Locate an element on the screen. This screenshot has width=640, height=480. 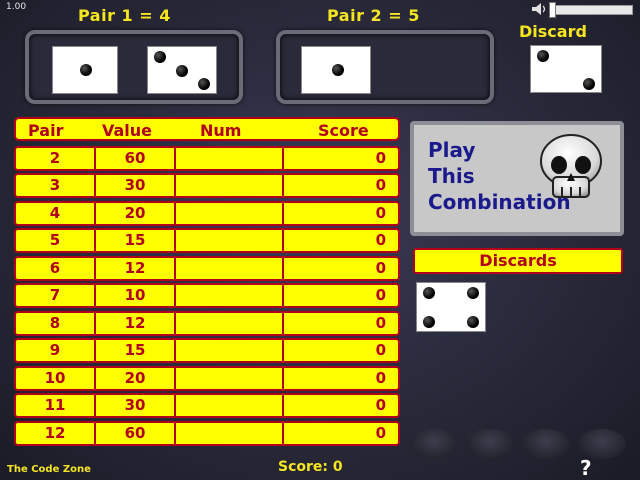
table-row: 3 30 0 is located at coordinates (207, 185).